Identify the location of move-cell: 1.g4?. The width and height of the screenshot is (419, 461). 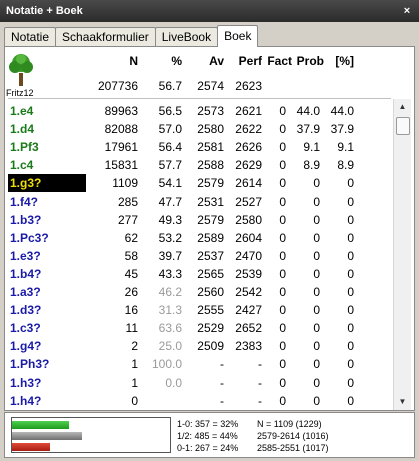
(26, 346).